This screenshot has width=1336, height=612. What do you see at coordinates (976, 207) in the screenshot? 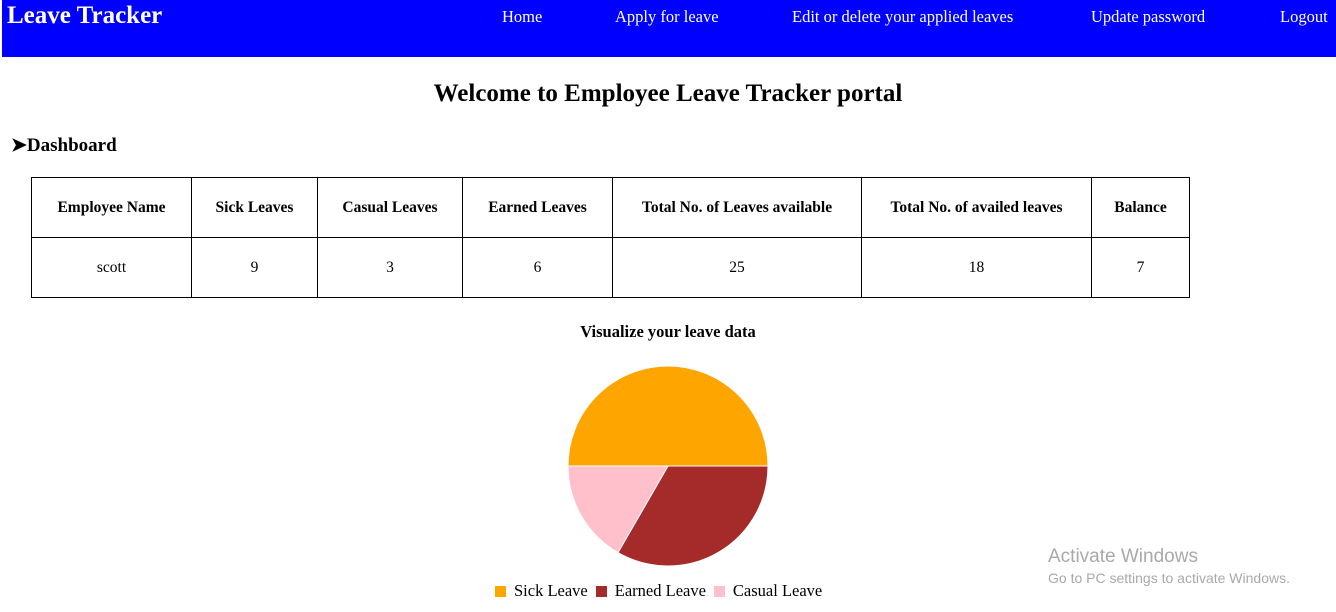
I see `header-total-availed: Total No. of availed leaves` at bounding box center [976, 207].